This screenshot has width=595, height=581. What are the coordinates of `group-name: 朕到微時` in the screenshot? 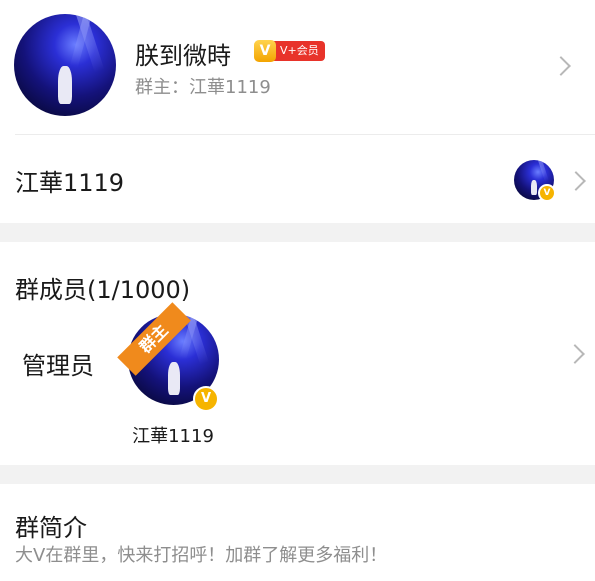 It's located at (183, 56).